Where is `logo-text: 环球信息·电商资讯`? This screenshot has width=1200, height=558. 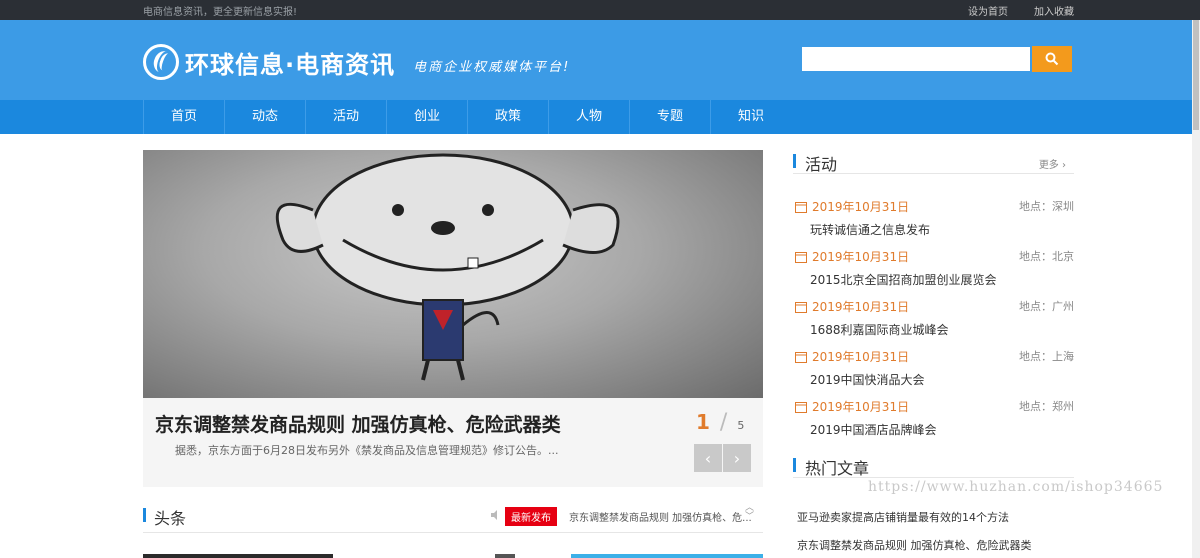
logo-text: 环球信息·电商资讯 is located at coordinates (290, 64).